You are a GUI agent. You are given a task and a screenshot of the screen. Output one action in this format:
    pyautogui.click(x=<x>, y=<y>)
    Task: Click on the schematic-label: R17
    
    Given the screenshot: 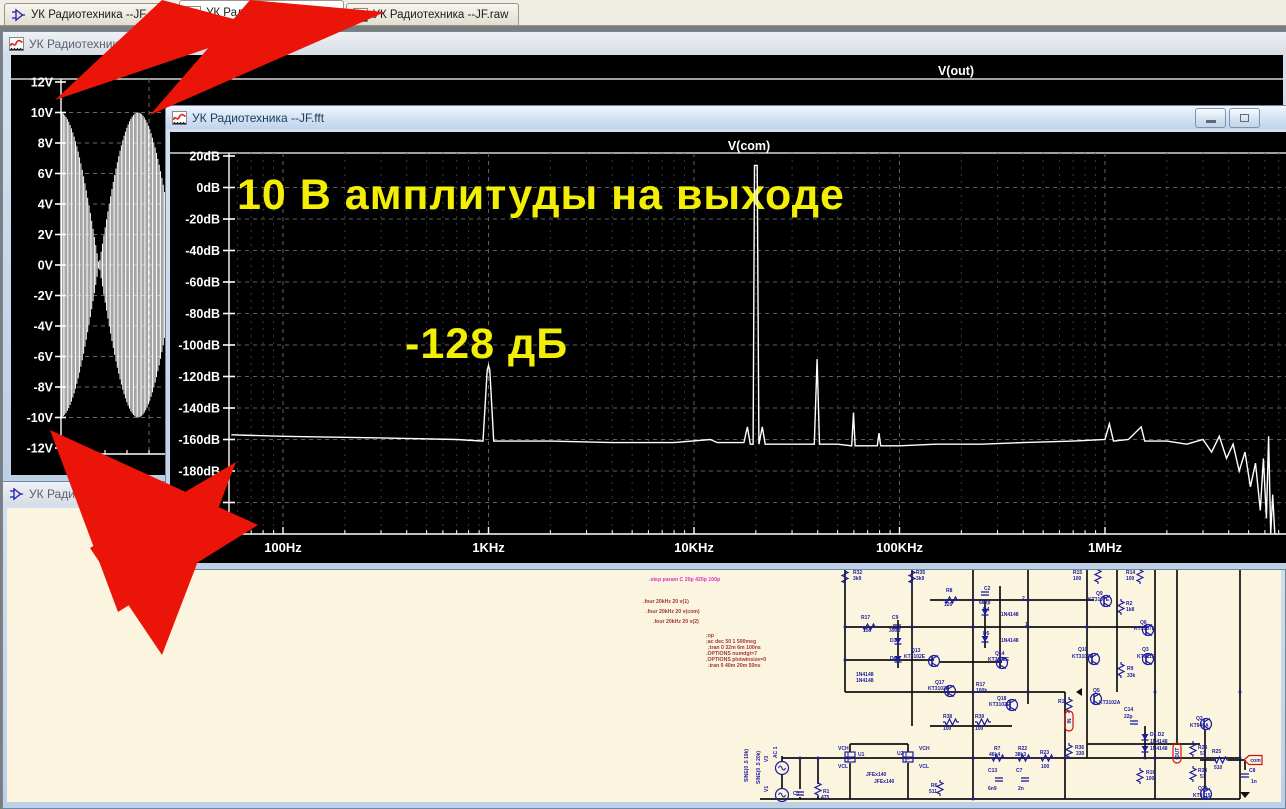 What is the action you would take?
    pyautogui.click(x=865, y=618)
    